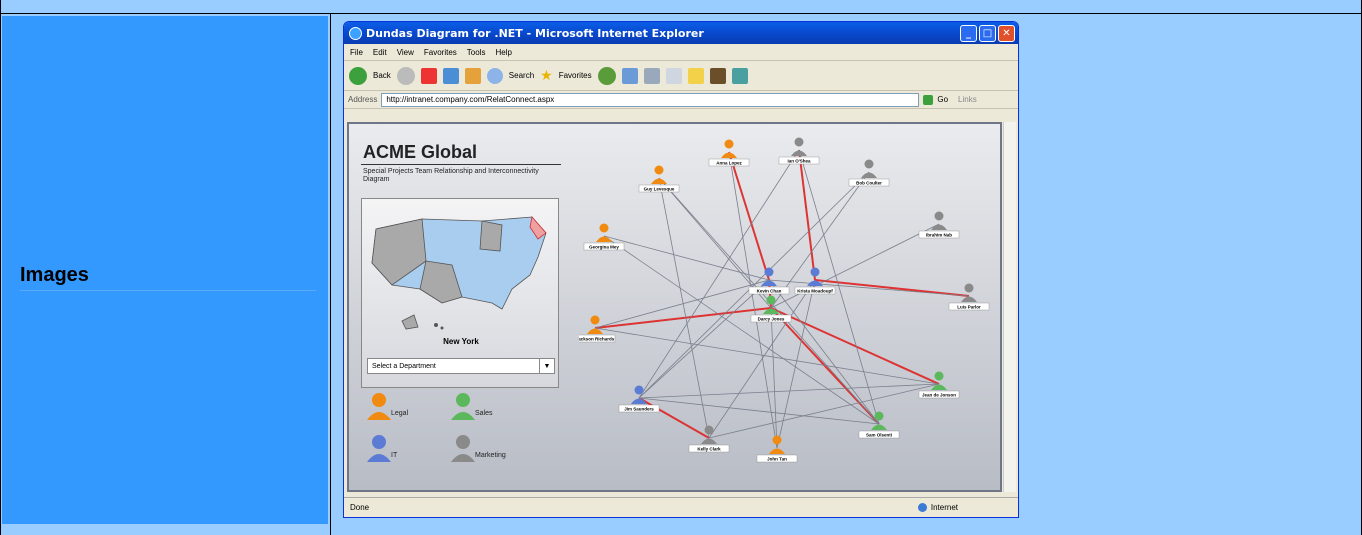 The image size is (1362, 535). What do you see at coordinates (379, 406) in the screenshot?
I see `legend-legal-icon` at bounding box center [379, 406].